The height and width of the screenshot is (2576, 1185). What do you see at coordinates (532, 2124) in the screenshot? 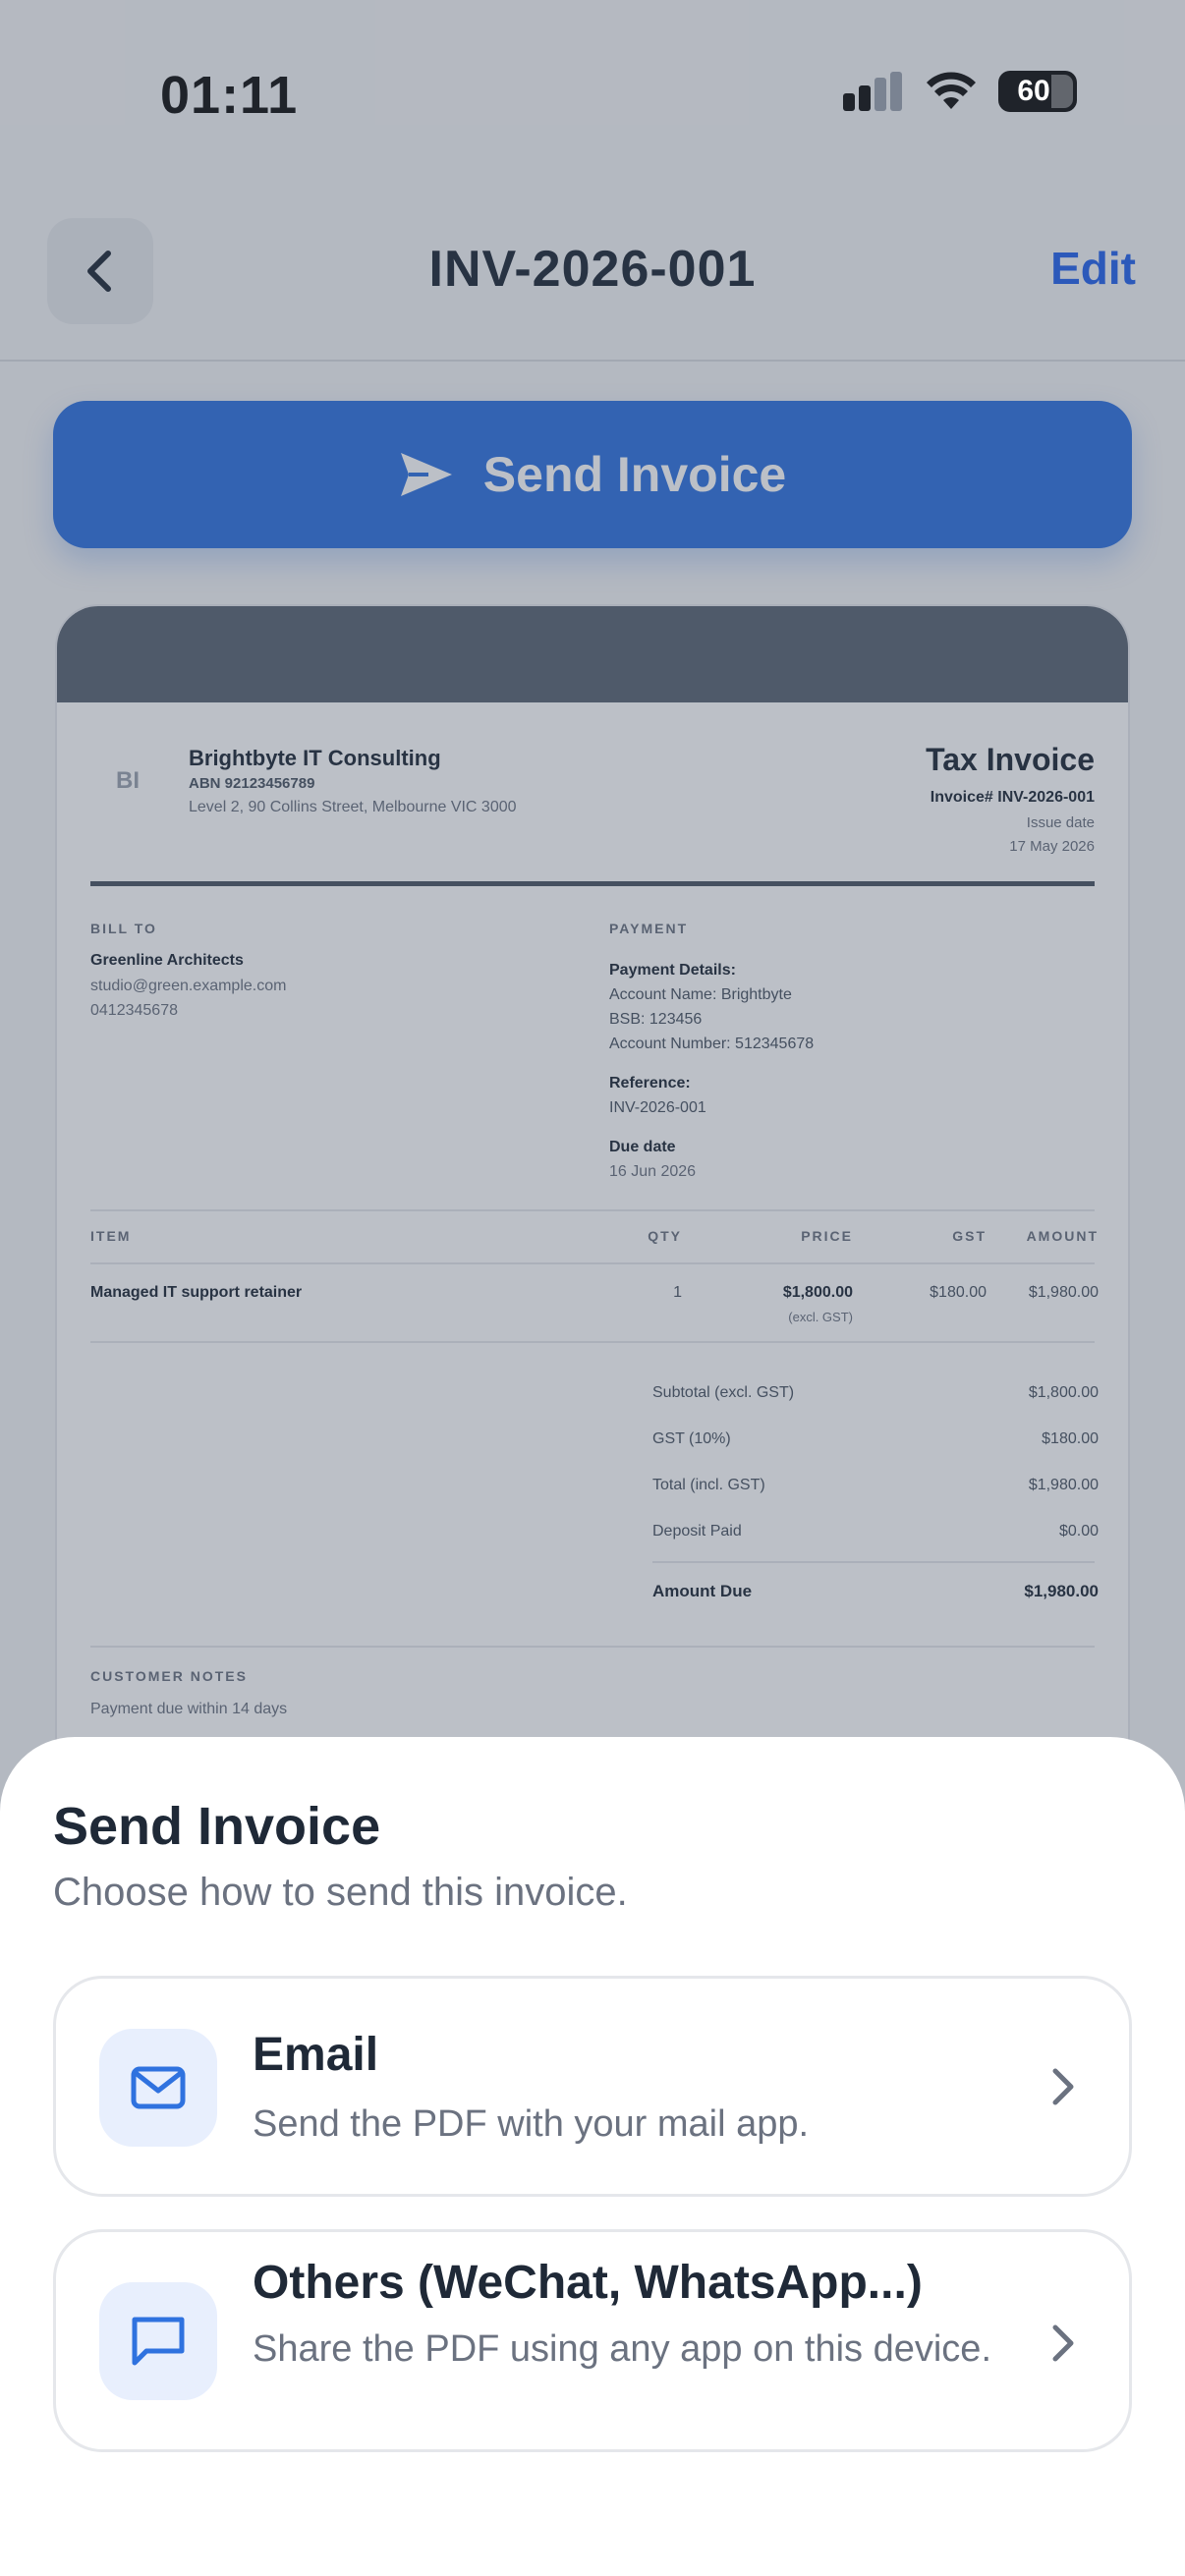
I see `email-option-description: Send the PDF with your mail app.` at bounding box center [532, 2124].